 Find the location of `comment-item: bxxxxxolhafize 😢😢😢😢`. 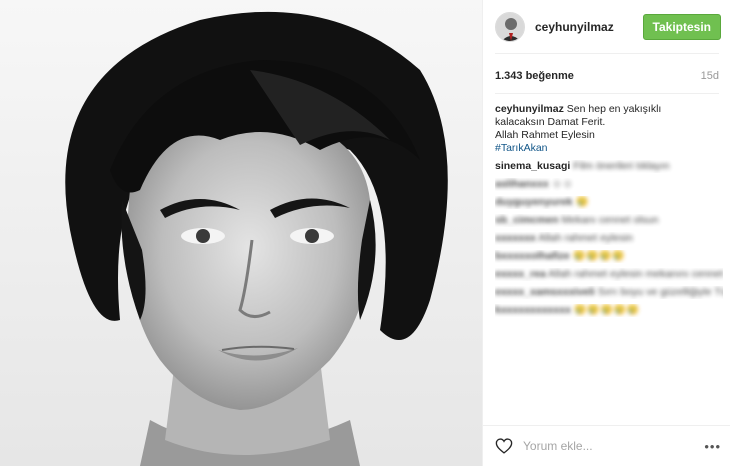

comment-item: bxxxxxolhafize 😢😢😢😢 is located at coordinates (609, 256).